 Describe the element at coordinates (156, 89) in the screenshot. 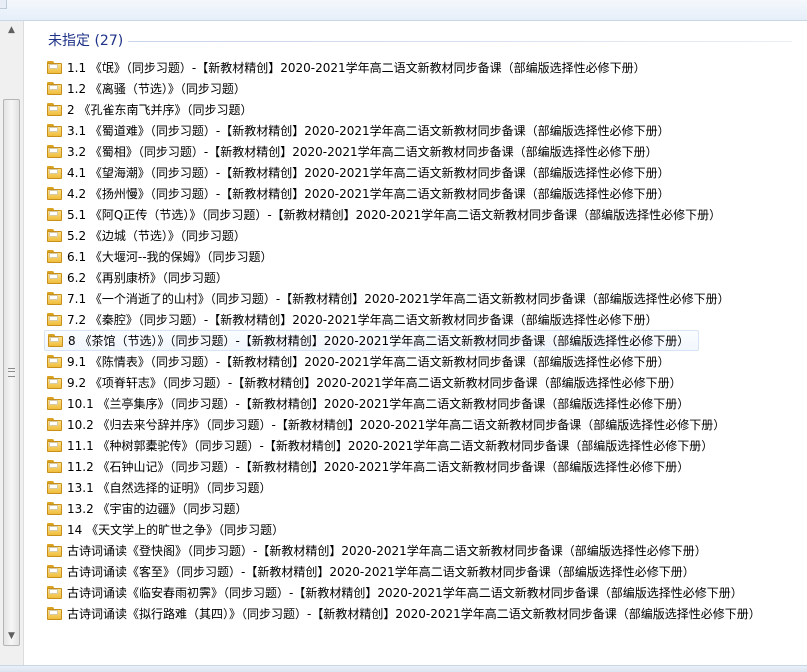

I see `list-item-label: 1.2 《离骚（节选）》（同步习题）` at that location.